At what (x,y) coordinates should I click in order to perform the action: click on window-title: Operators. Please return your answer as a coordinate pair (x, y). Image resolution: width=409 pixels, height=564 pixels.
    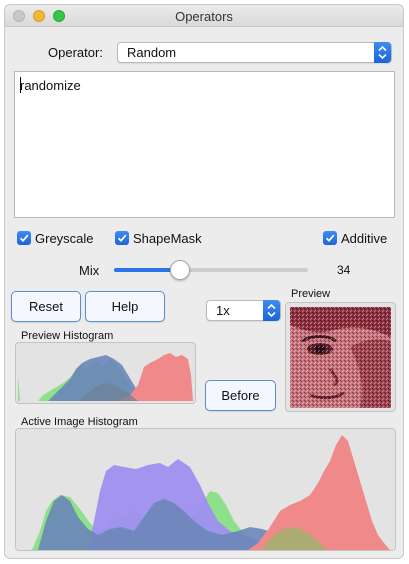
    Looking at the image, I should click on (204, 16).